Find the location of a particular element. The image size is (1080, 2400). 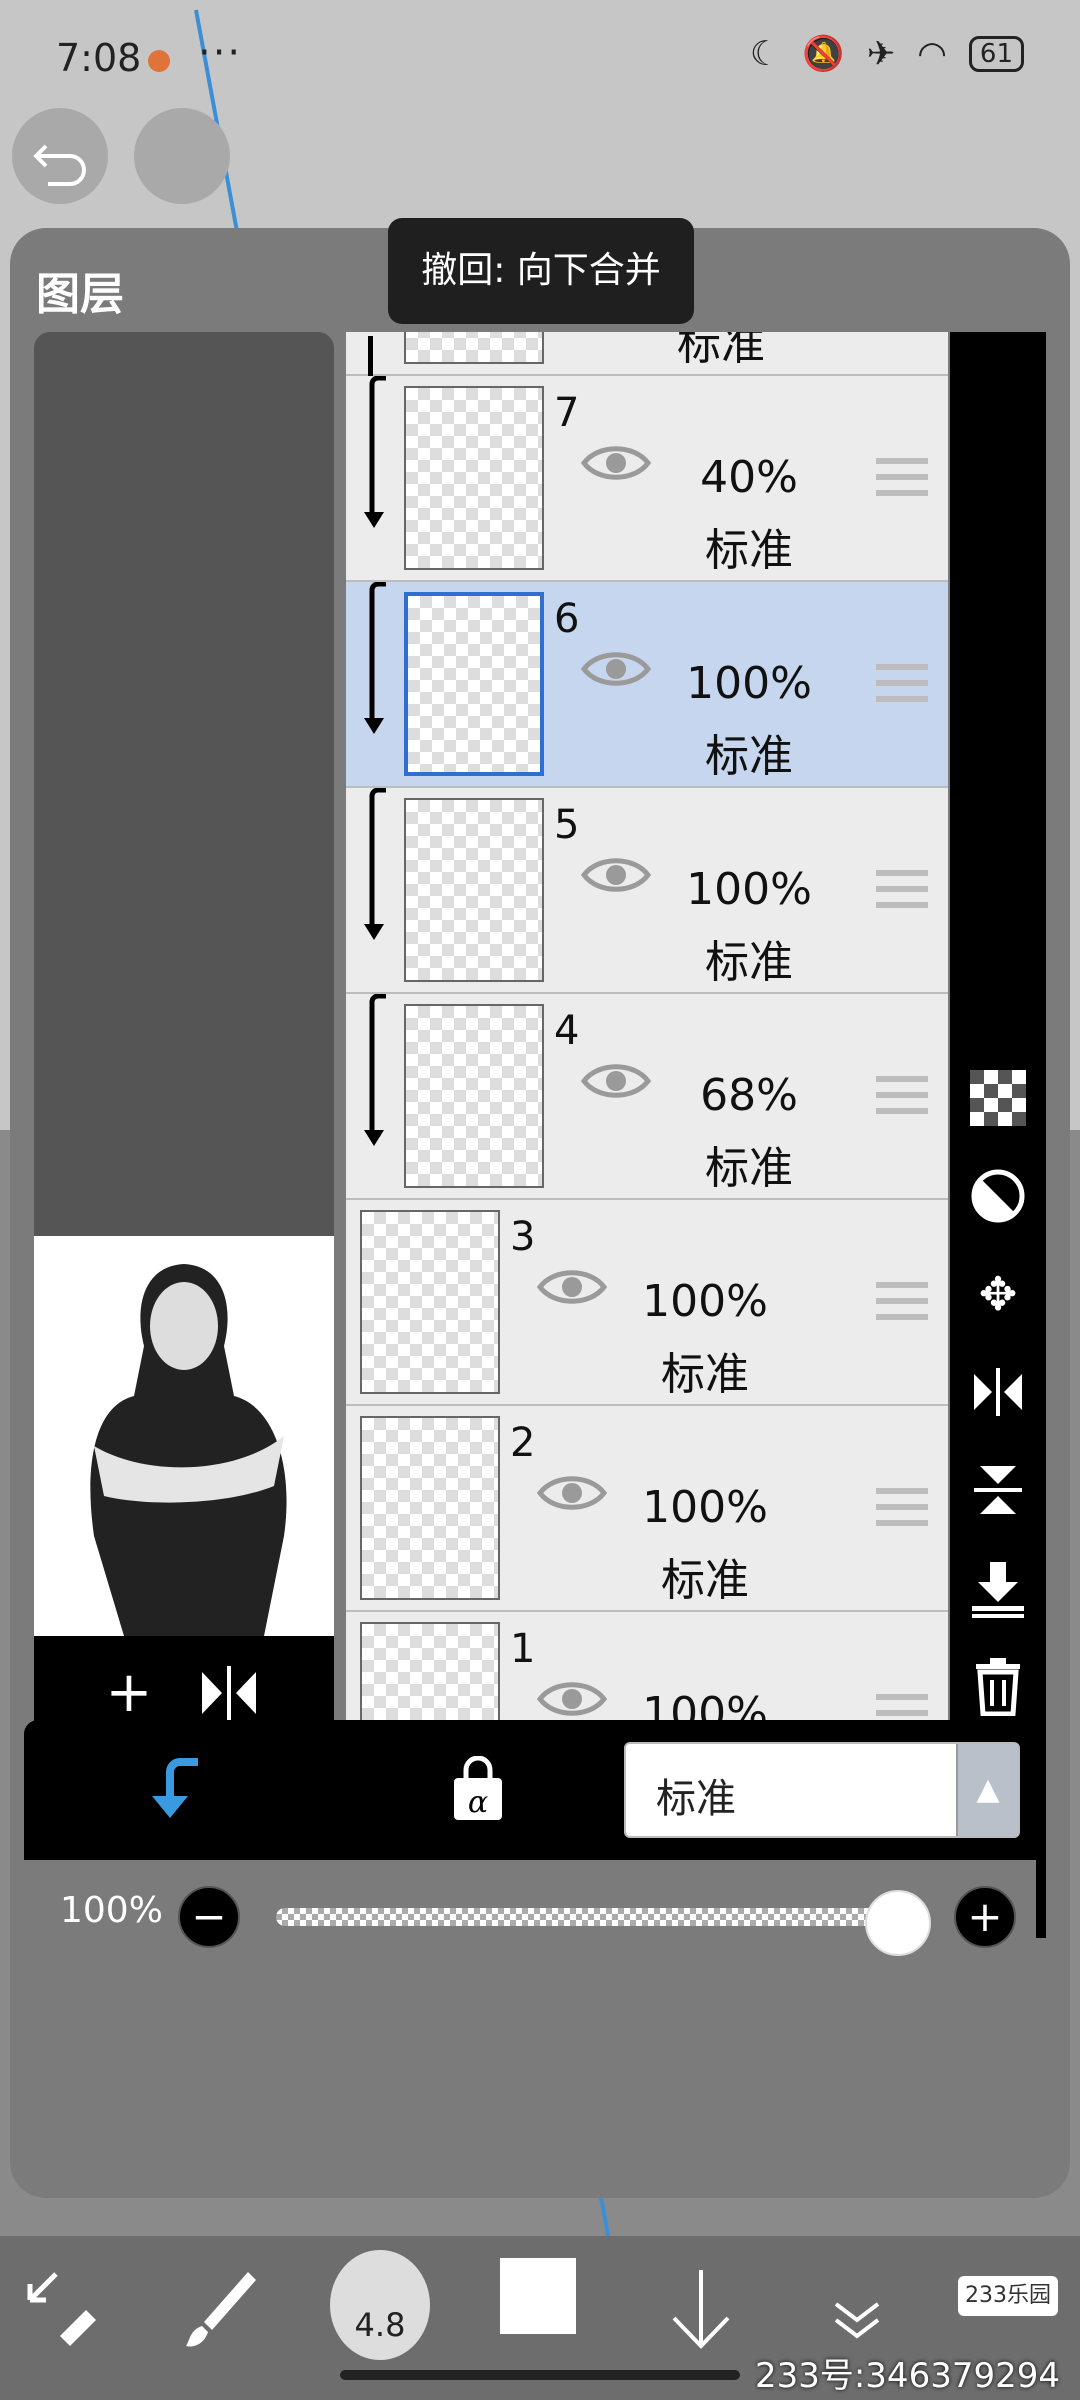

layer-row: 7 40% 标准 is located at coordinates (647, 479).